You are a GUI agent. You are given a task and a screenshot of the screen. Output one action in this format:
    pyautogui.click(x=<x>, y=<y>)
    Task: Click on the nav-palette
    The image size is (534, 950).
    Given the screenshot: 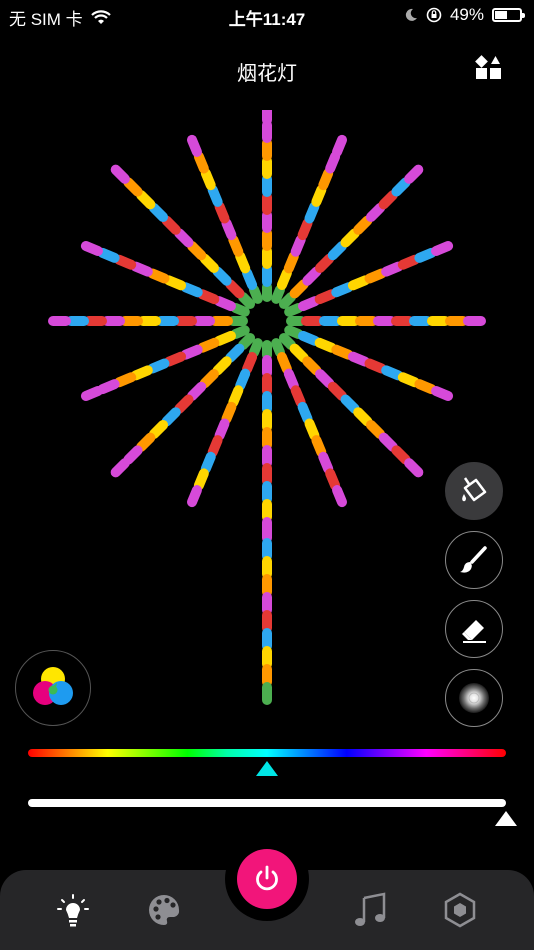 What is the action you would take?
    pyautogui.click(x=164, y=910)
    